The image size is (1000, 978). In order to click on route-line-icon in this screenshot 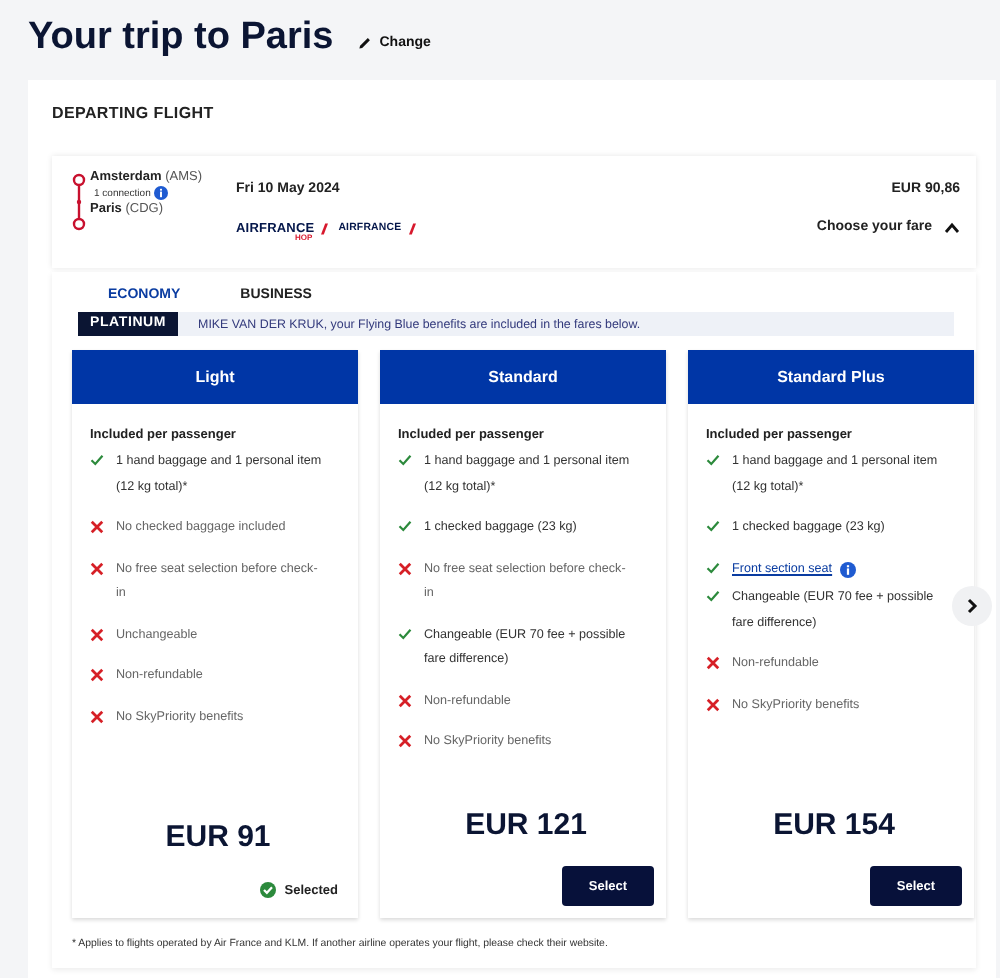, I will do `click(79, 202)`.